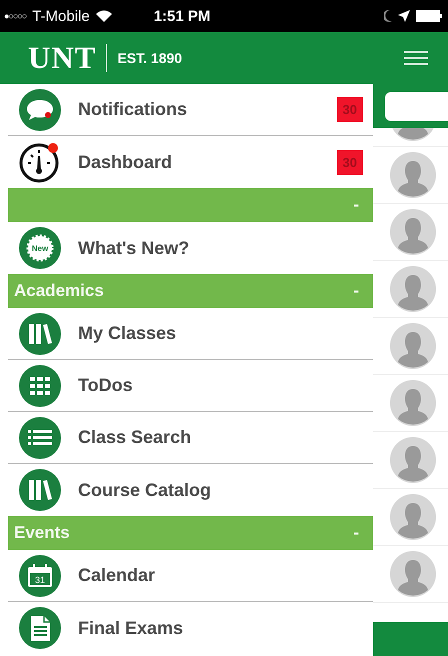  I want to click on menu-item: Final Exams, so click(220, 628).